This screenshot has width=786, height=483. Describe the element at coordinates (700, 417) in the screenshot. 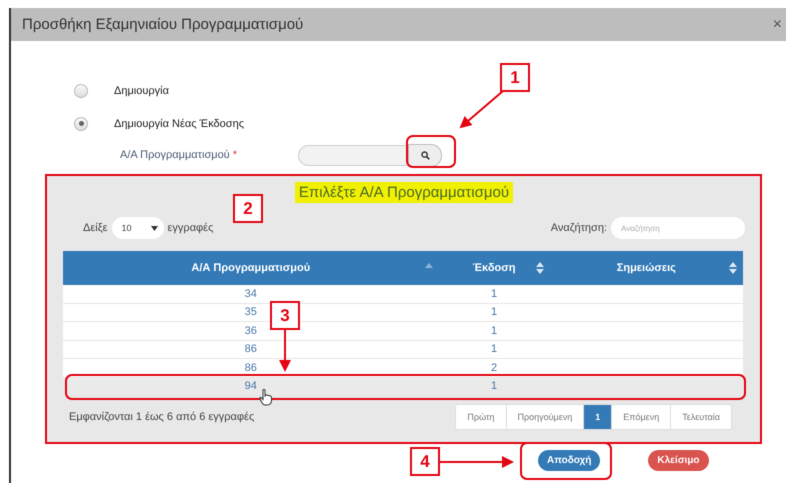

I see `page-link: Τελευταία` at that location.